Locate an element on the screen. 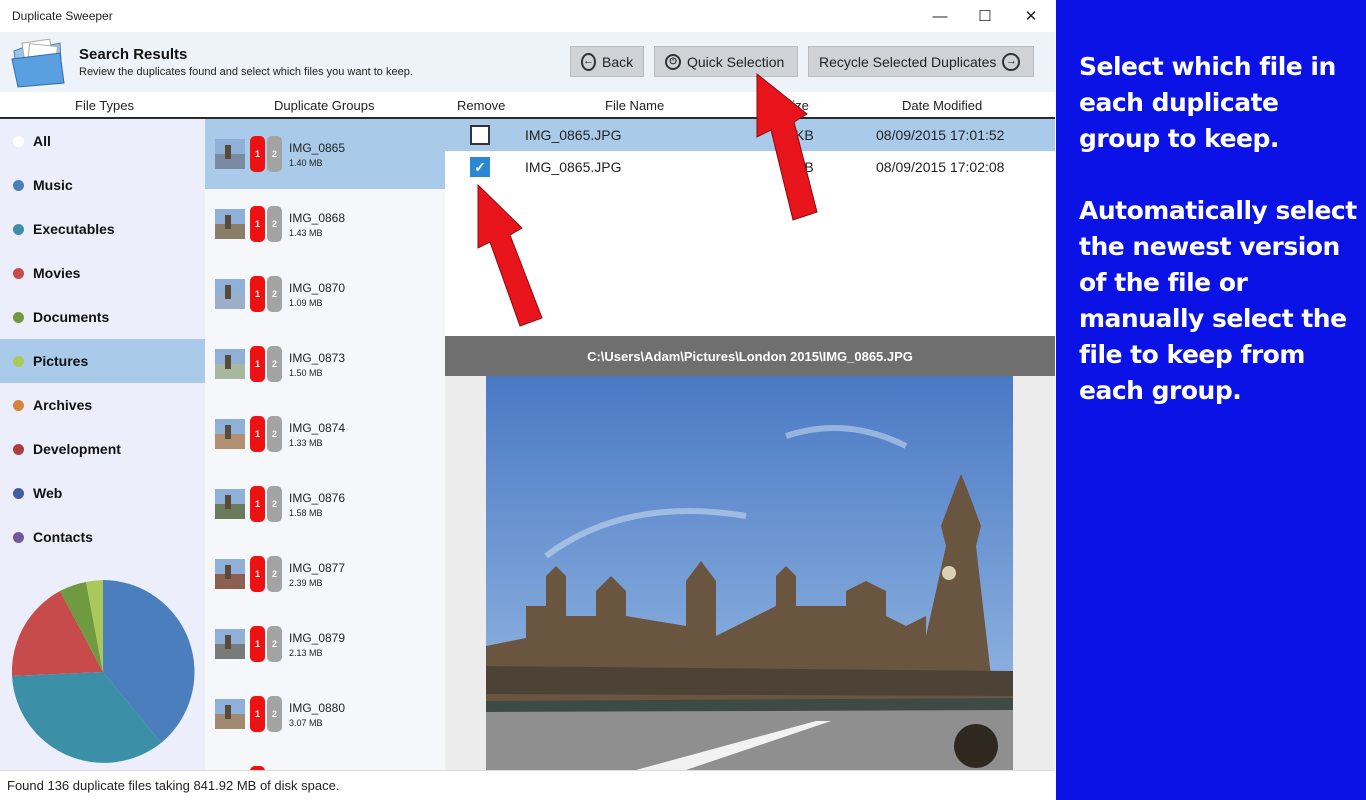  category-executables: Executables is located at coordinates (102, 229).